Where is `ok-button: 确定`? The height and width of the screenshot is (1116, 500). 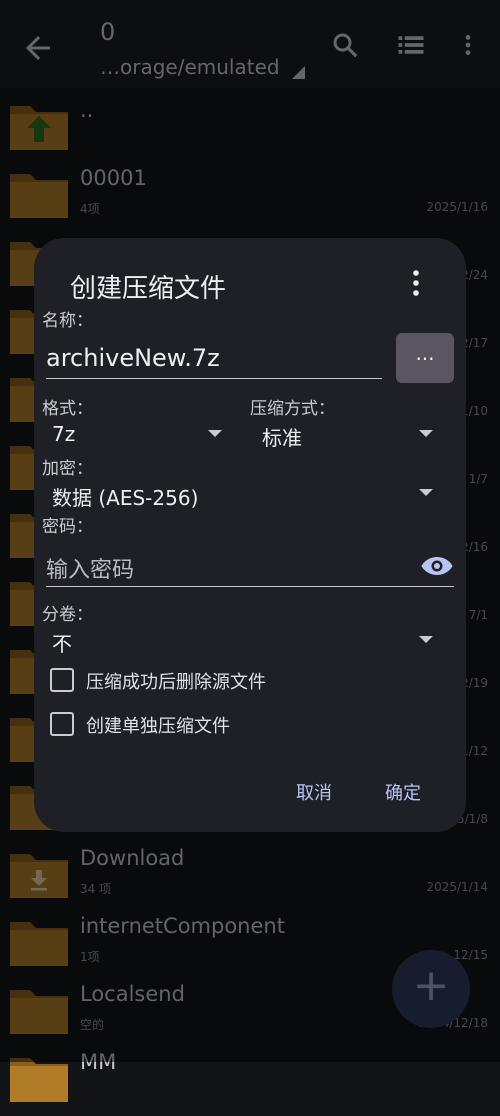
ok-button: 确定 is located at coordinates (403, 792).